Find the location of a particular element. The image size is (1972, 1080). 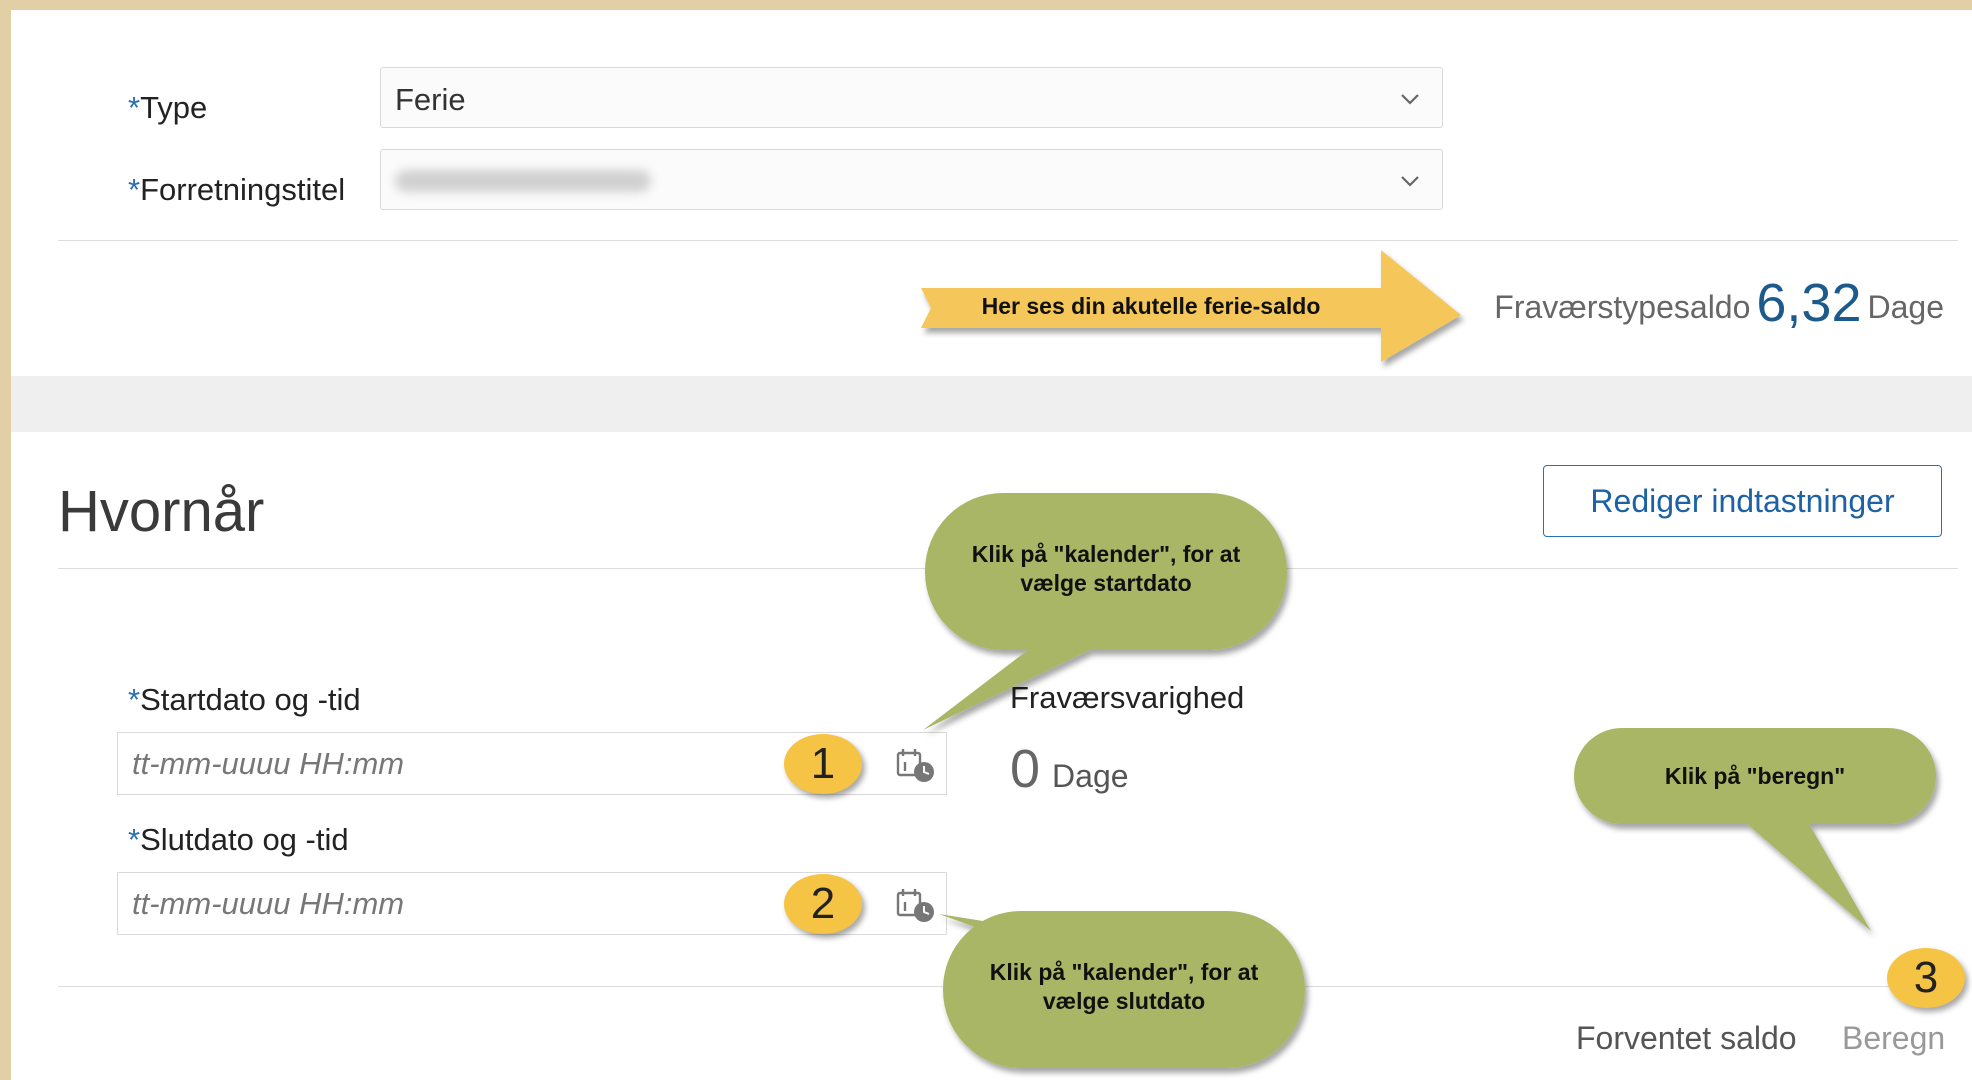

callout-start-shape is located at coordinates (1105, 611).